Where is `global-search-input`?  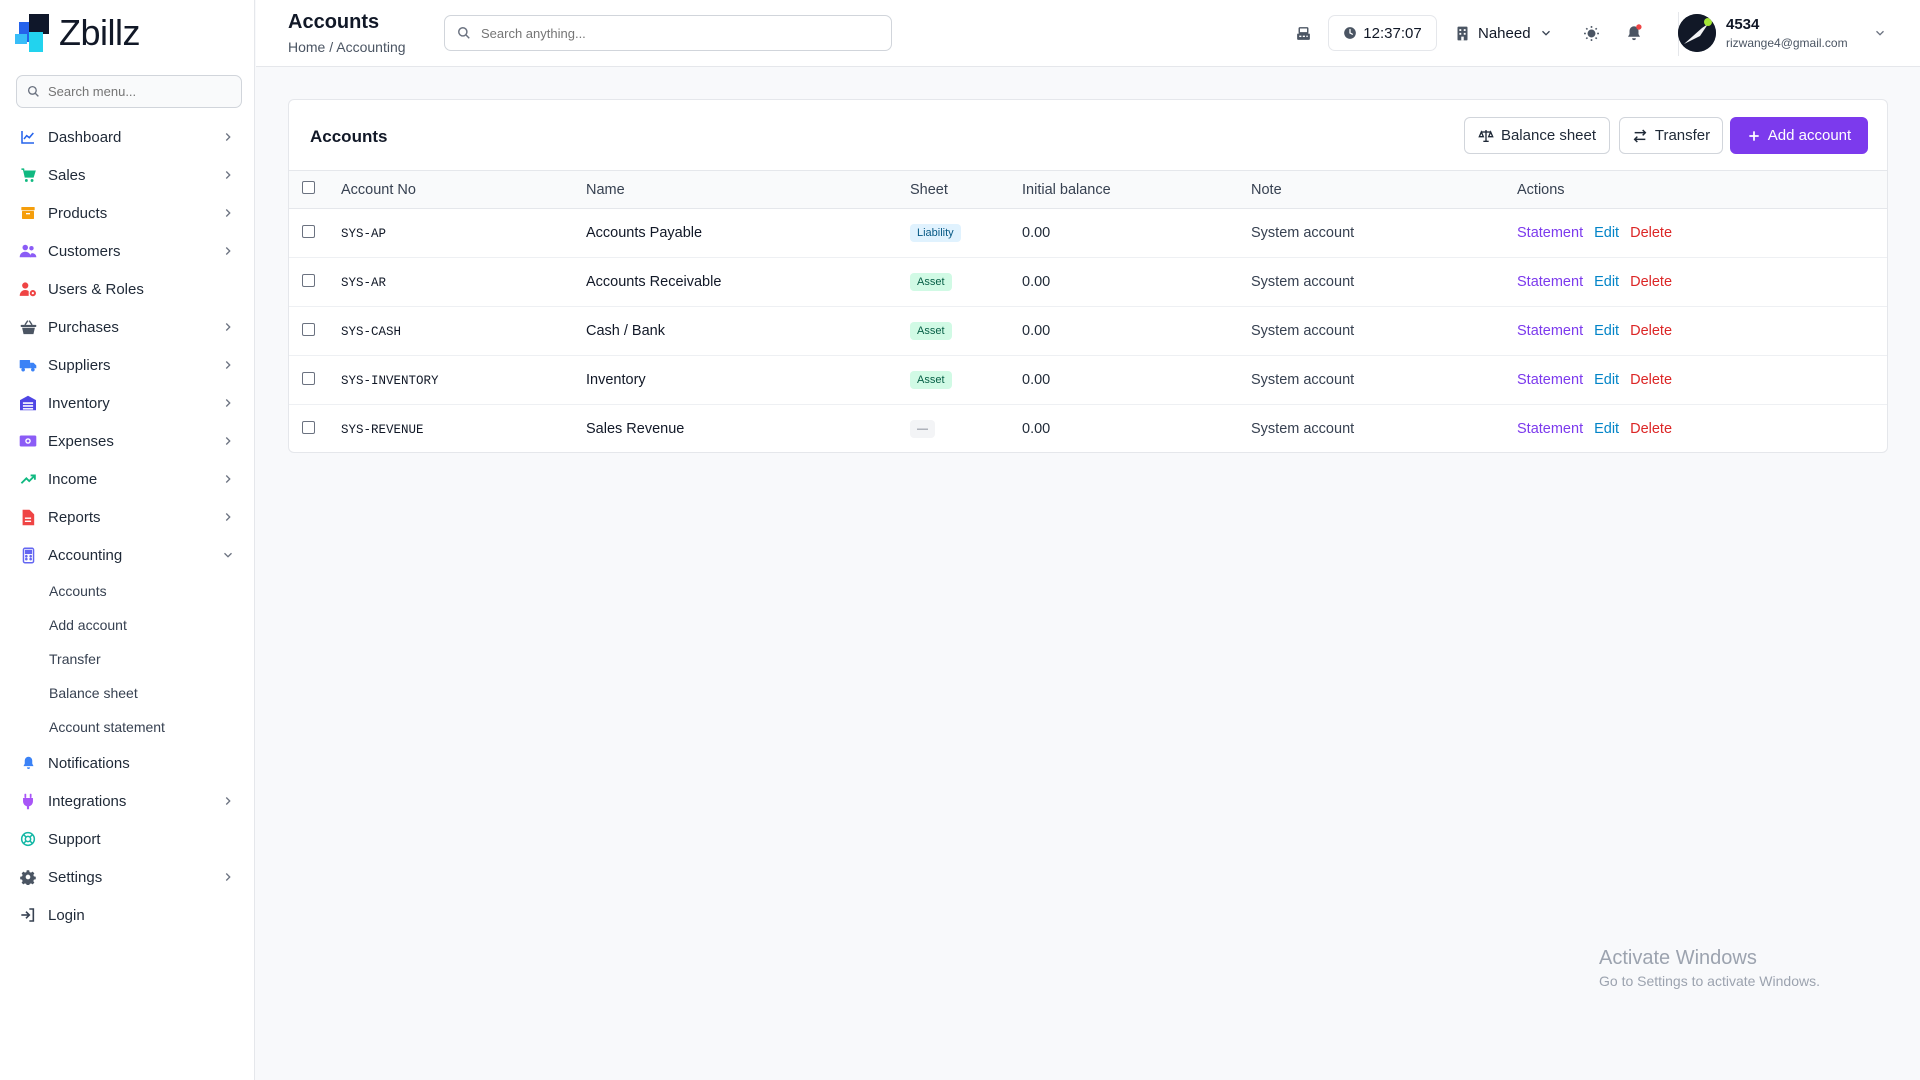 global-search-input is located at coordinates (671, 33).